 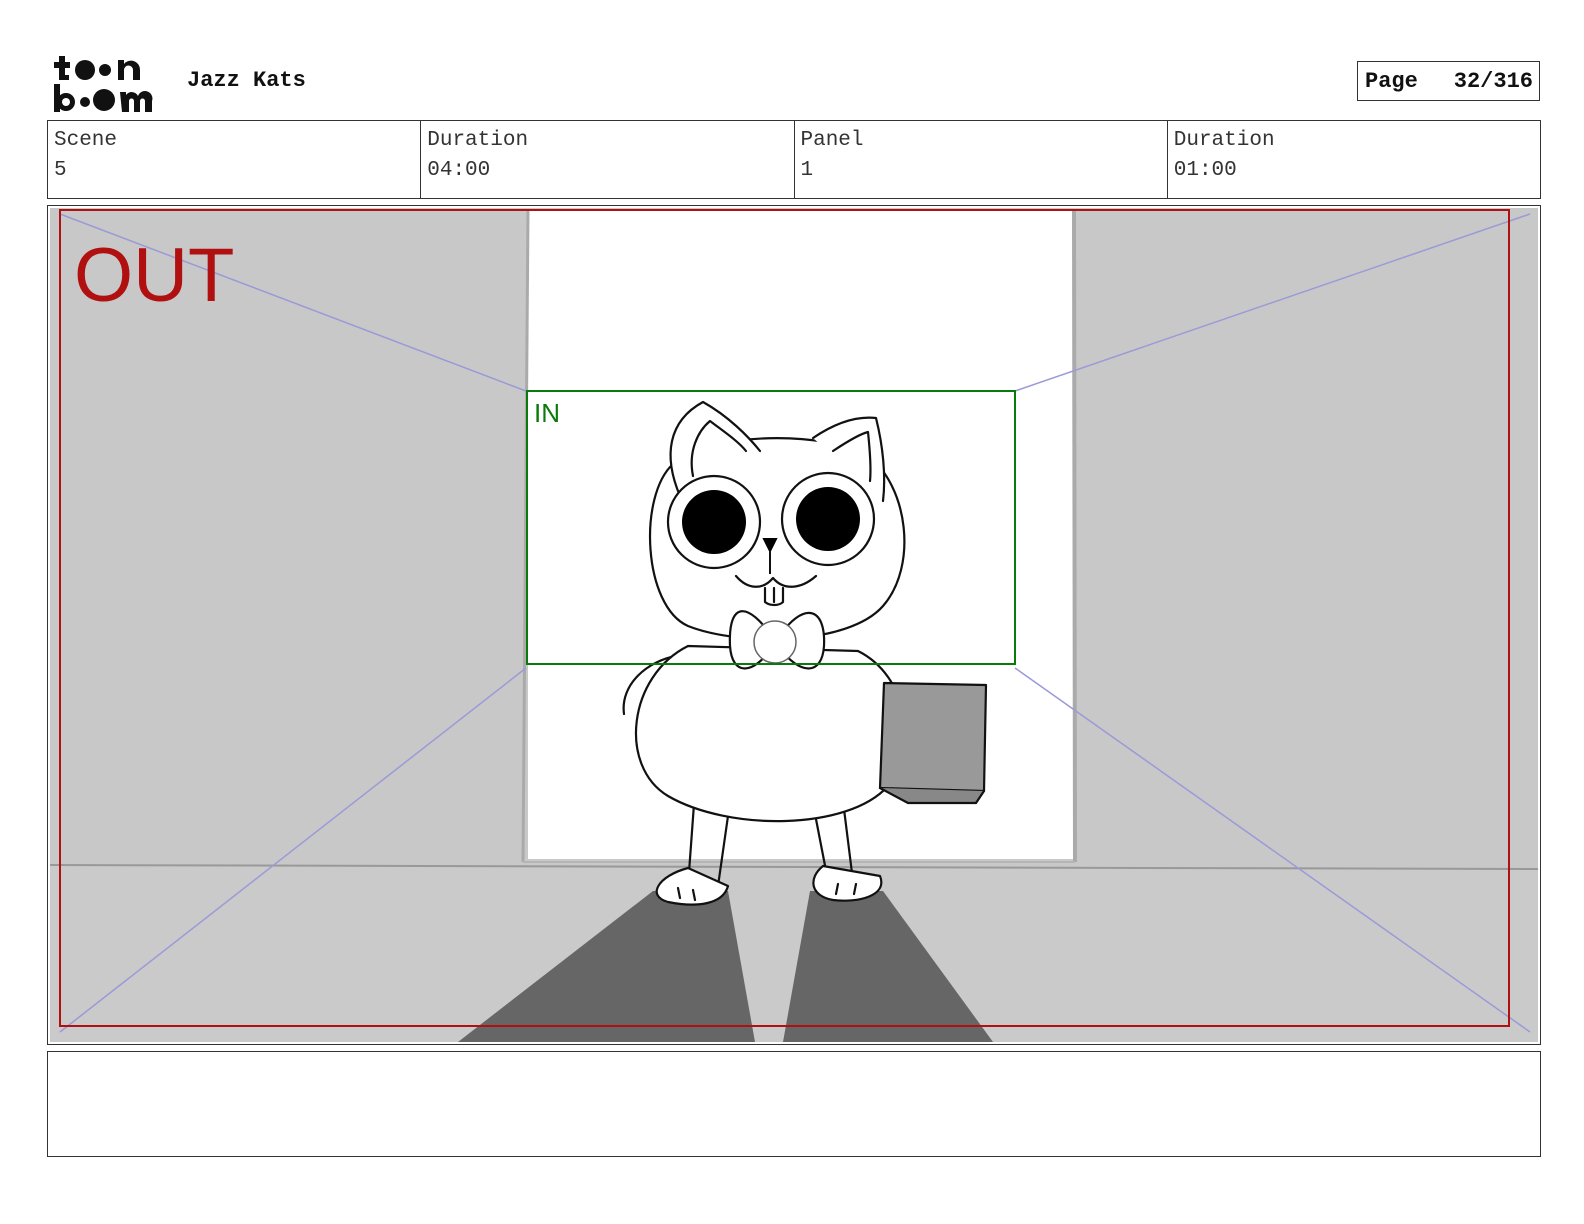 I want to click on panel-duration-cell: Duration 01:00, so click(x=1354, y=159).